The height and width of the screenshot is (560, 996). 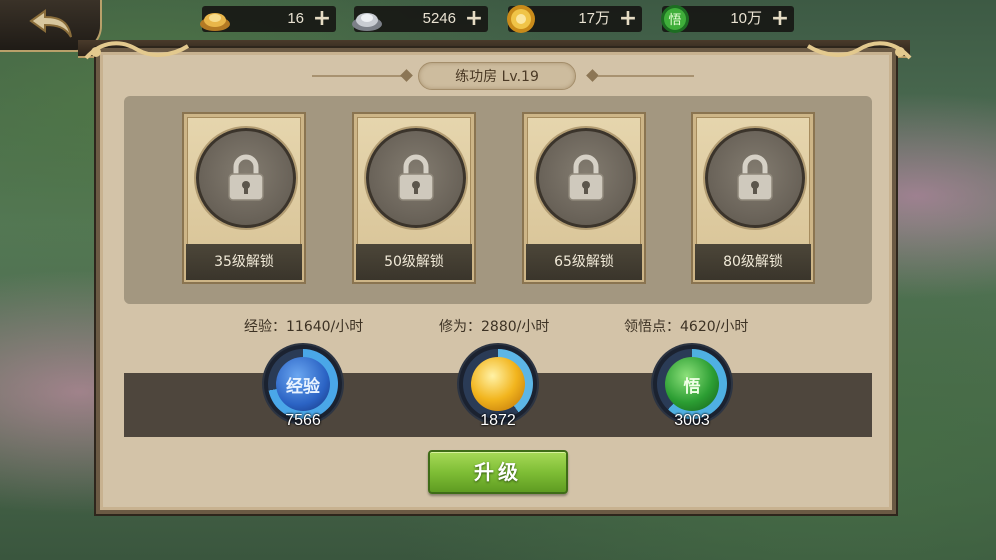 What do you see at coordinates (497, 76) in the screenshot?
I see `panel-title: 练功房 Lv.19` at bounding box center [497, 76].